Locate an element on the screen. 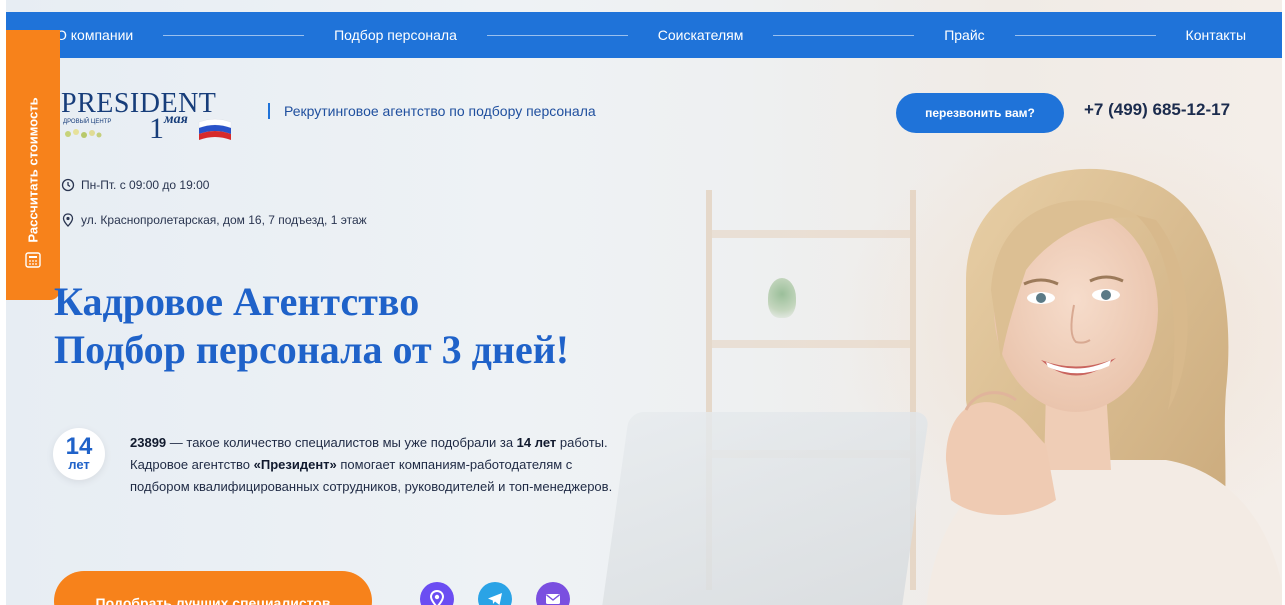 Image resolution: width=1285 pixels, height=605 pixels. hero-title-line1: Кадровое Агентство is located at coordinates (237, 301).